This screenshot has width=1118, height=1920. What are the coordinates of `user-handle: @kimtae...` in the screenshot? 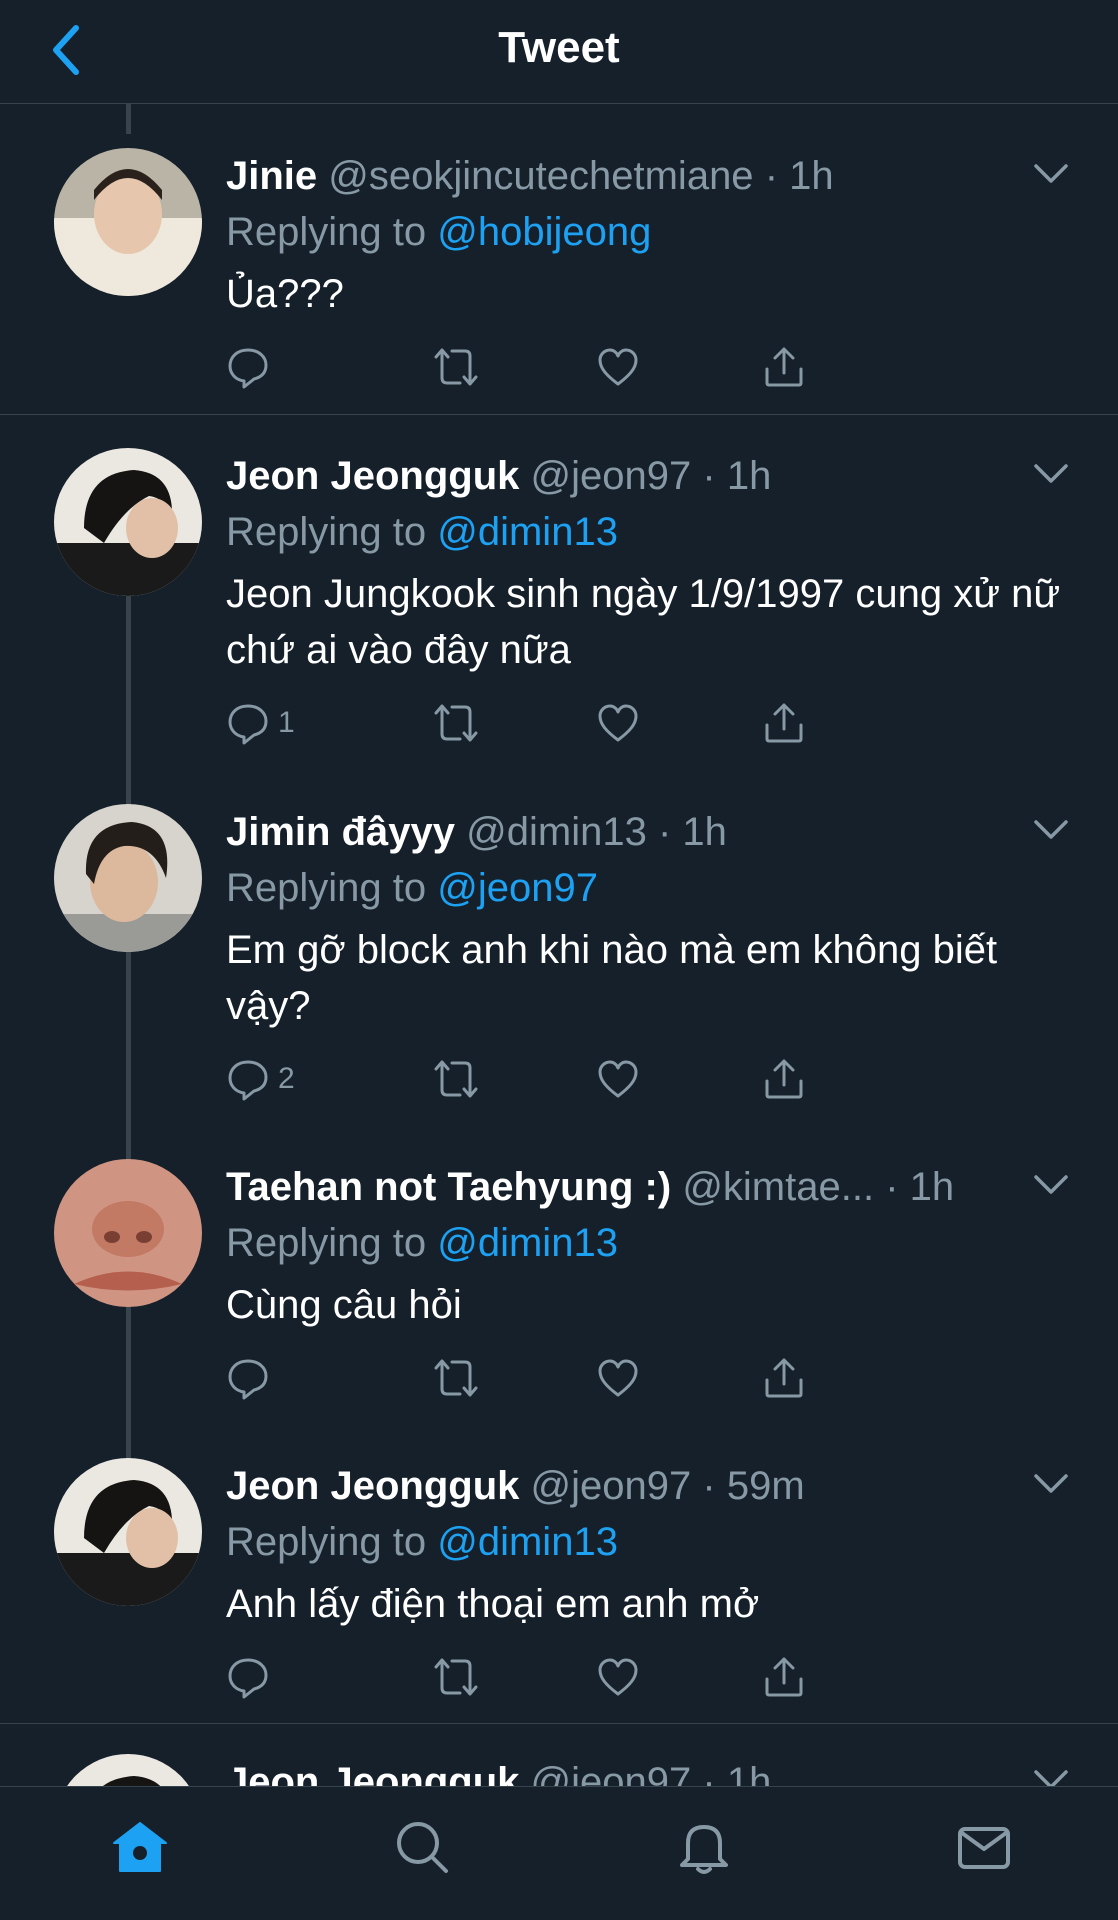 It's located at (778, 1187).